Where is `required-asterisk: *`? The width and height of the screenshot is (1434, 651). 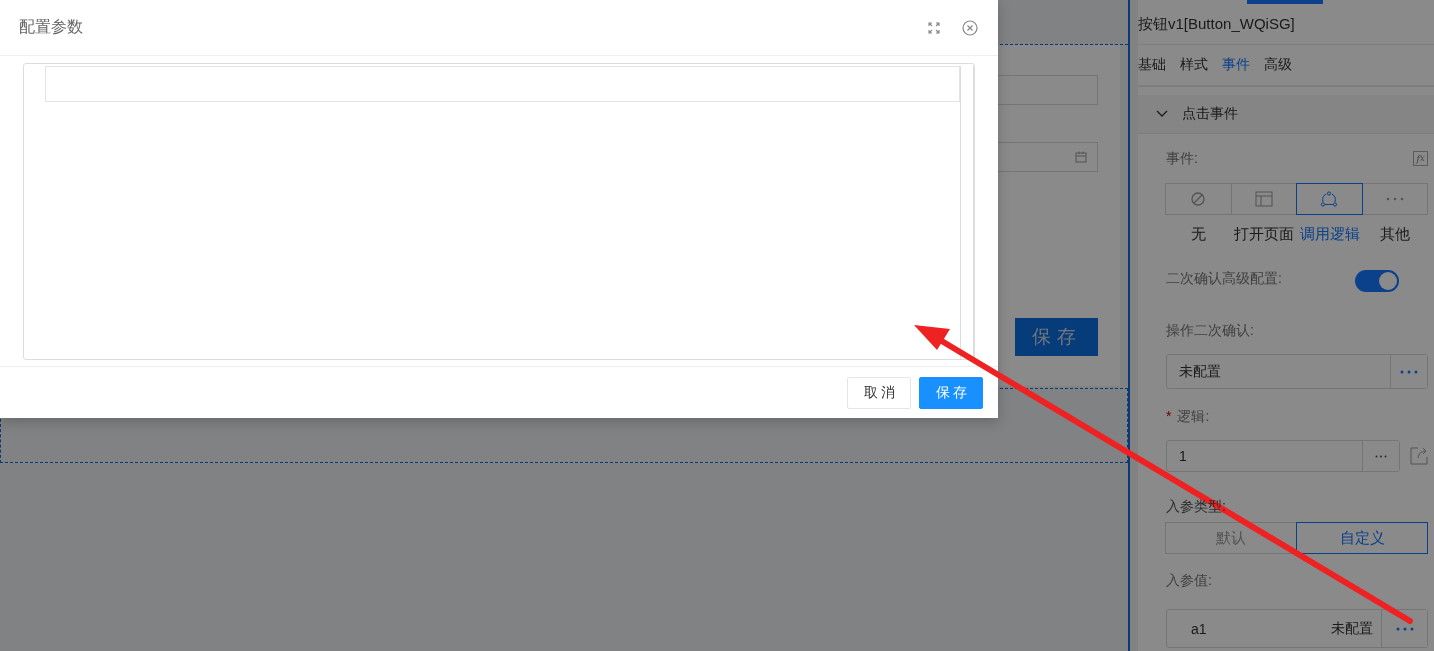
required-asterisk: * is located at coordinates (1169, 416).